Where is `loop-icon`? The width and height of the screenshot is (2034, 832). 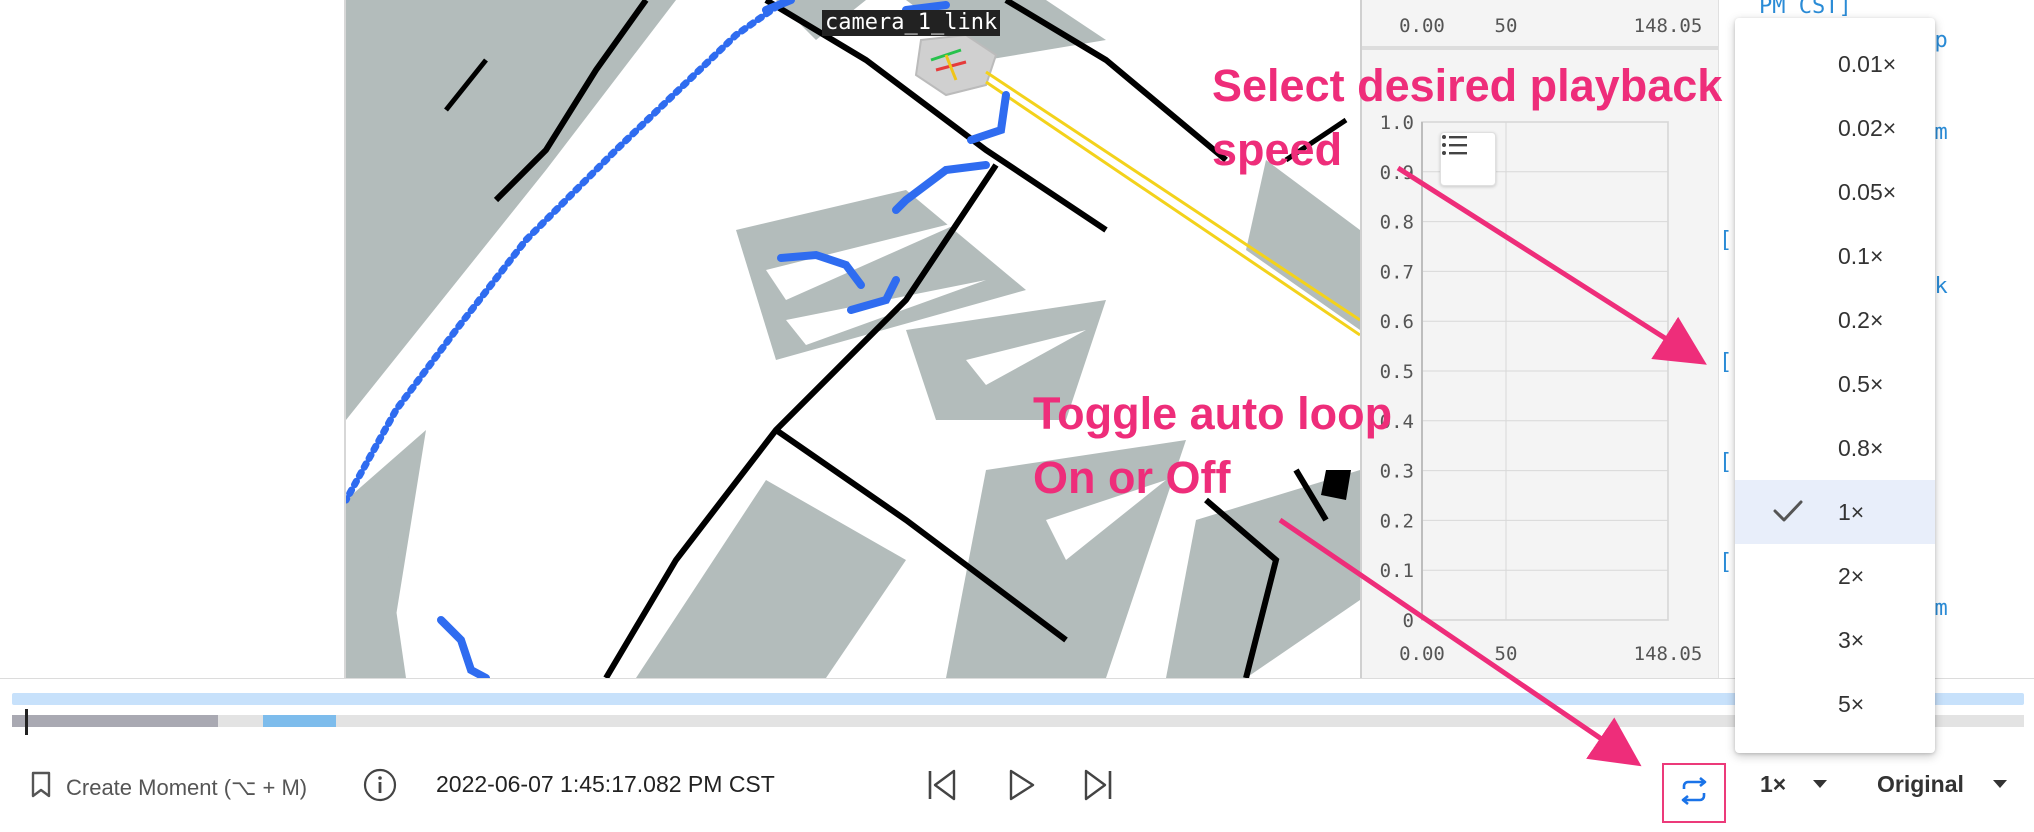
loop-icon is located at coordinates (1694, 793).